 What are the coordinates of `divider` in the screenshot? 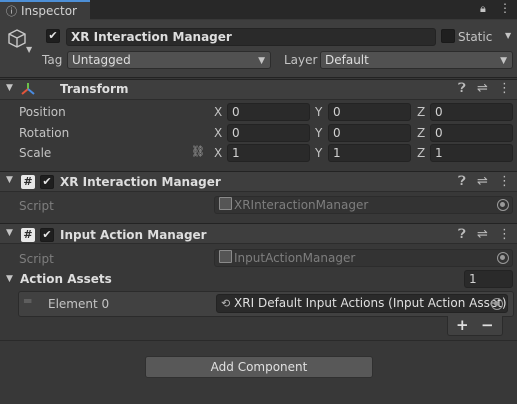 It's located at (258, 340).